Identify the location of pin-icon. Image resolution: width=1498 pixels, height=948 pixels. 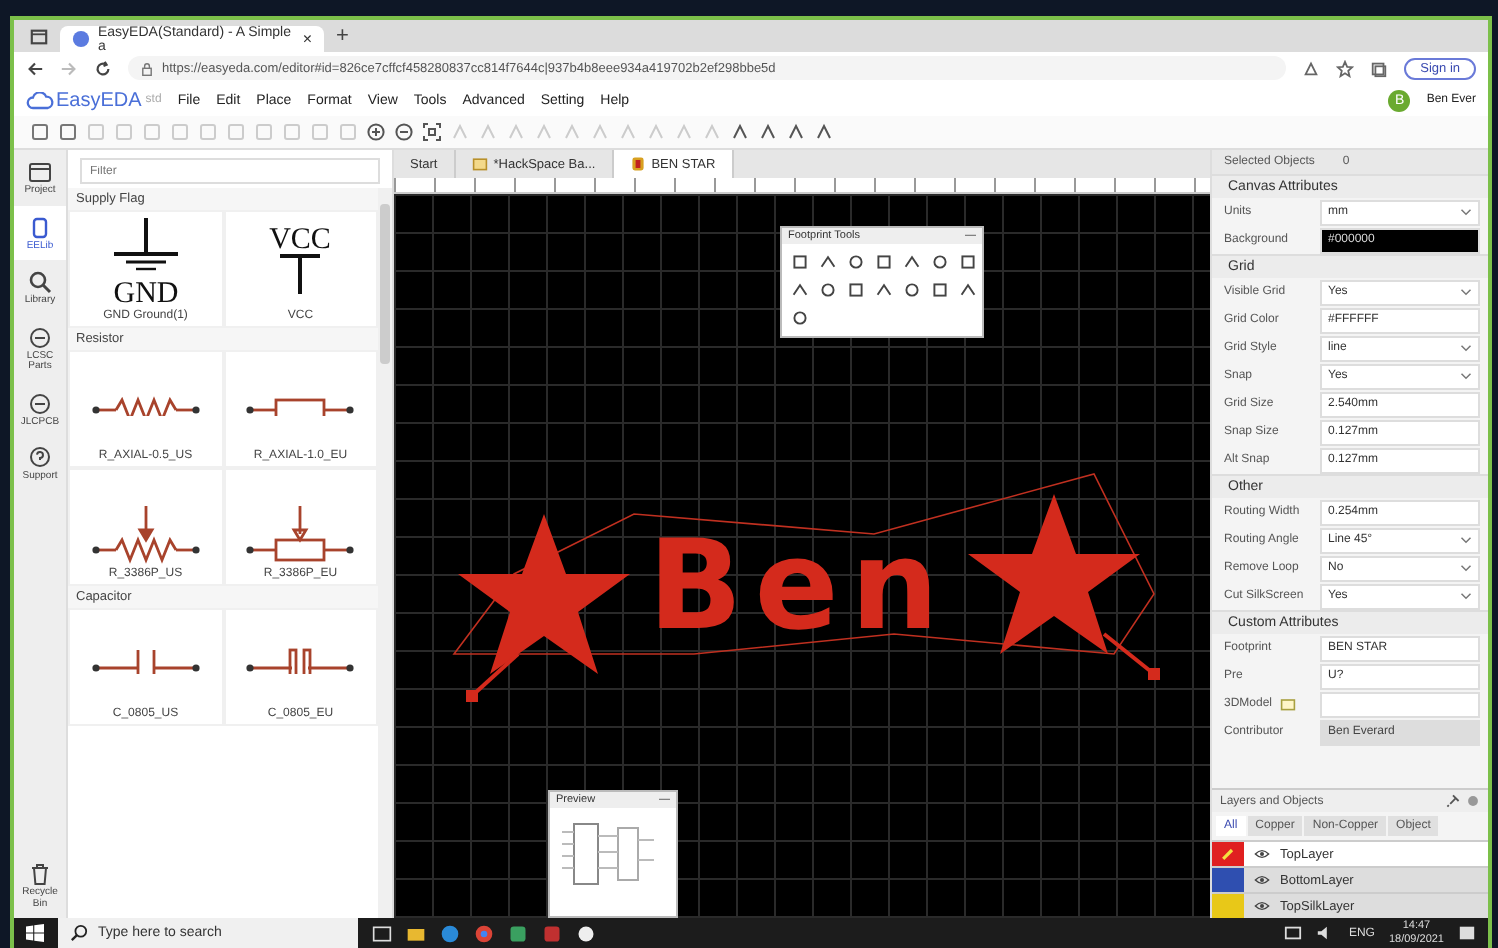
(1453, 801).